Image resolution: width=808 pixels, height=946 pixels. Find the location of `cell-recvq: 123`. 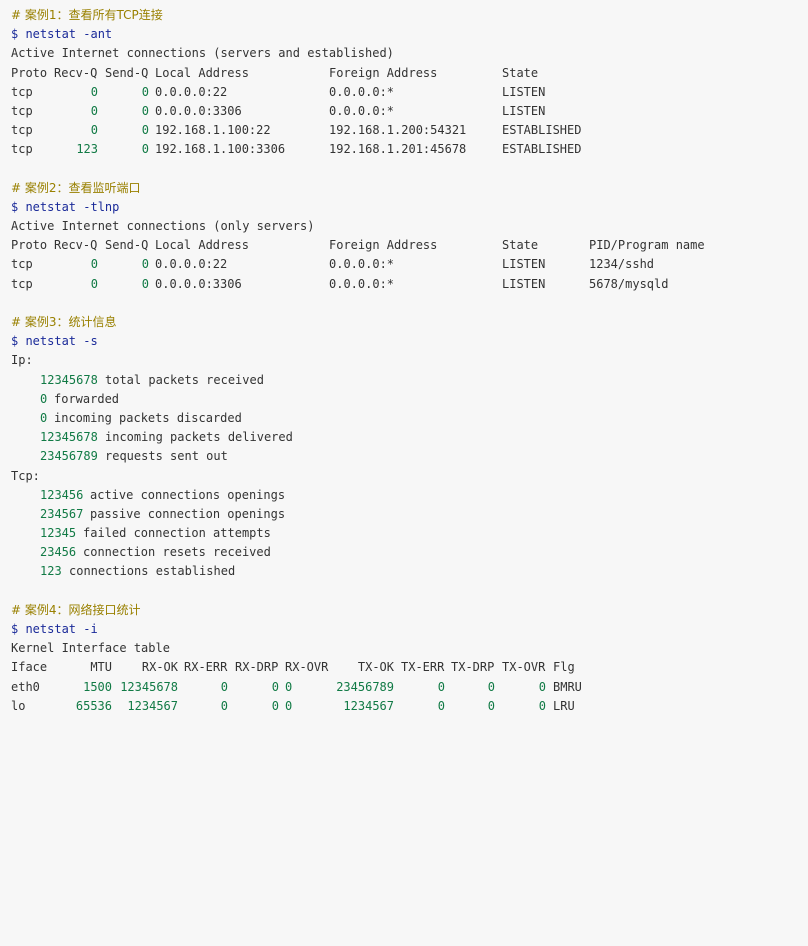

cell-recvq: 123 is located at coordinates (87, 149).